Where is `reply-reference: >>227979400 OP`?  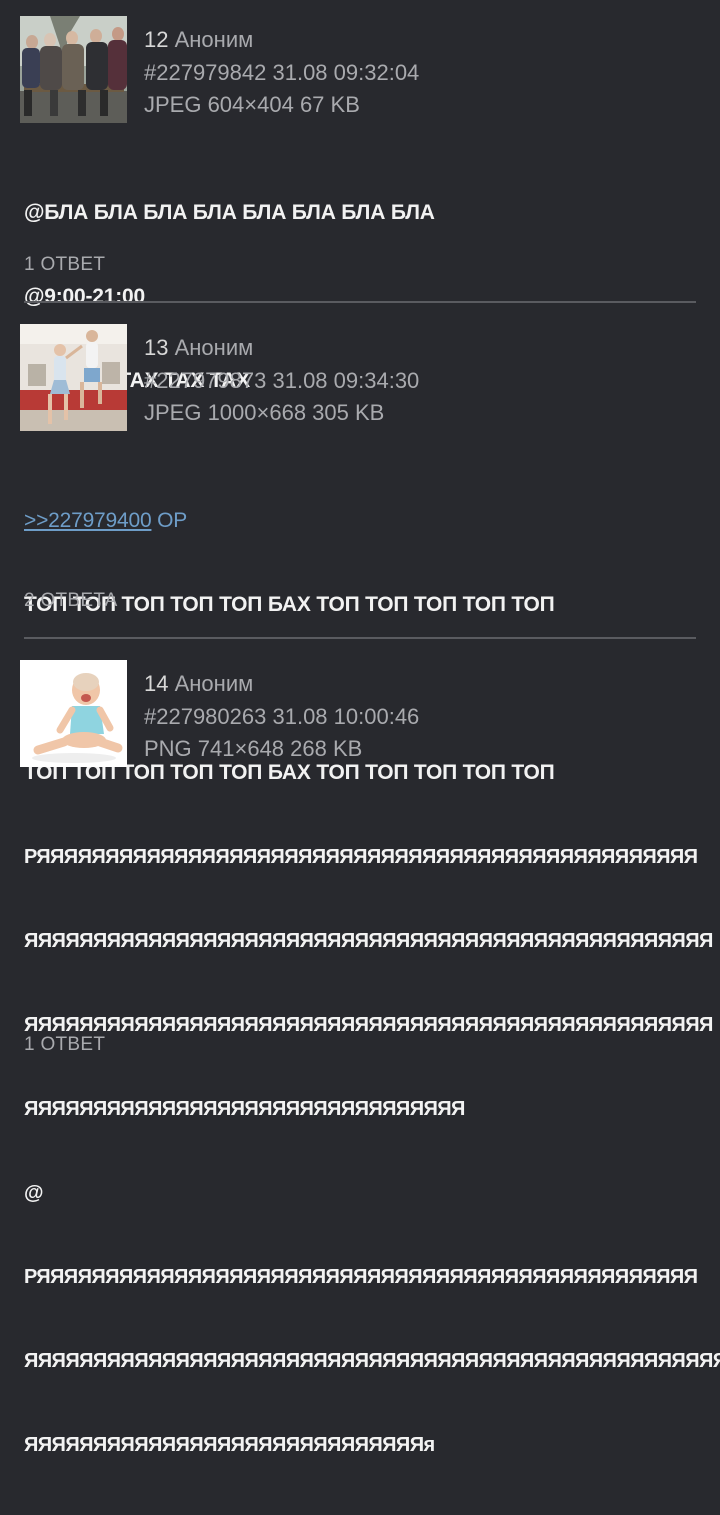
reply-reference: >>227979400 OP is located at coordinates (289, 521).